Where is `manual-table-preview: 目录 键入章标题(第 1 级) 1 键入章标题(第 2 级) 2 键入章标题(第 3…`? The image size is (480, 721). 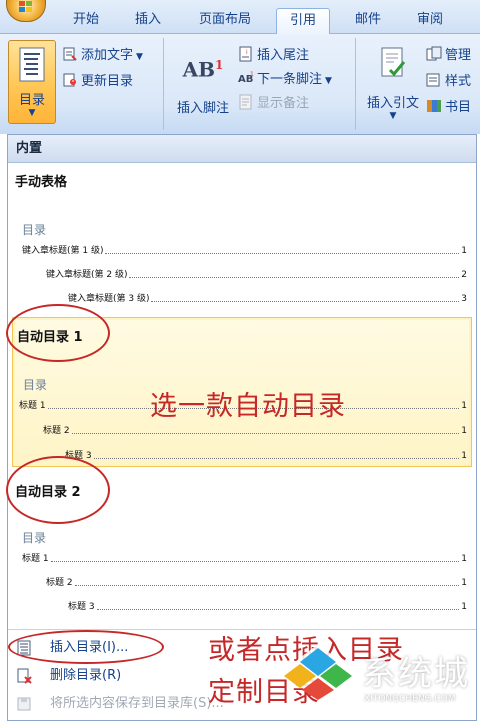 manual-table-preview: 目录 键入章标题(第 1 级) 1 键入章标题(第 2 级) 2 键入章标题(第 3… is located at coordinates (242, 264).